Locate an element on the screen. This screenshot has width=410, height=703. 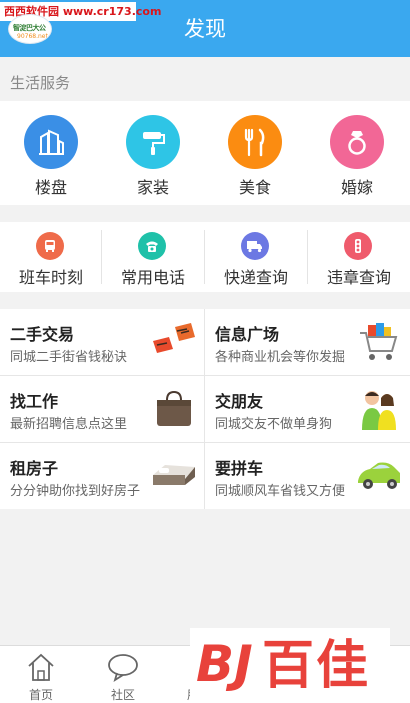
category-rent-house: 租房子 分分钟助你找到好房子 is located at coordinates (102, 476).